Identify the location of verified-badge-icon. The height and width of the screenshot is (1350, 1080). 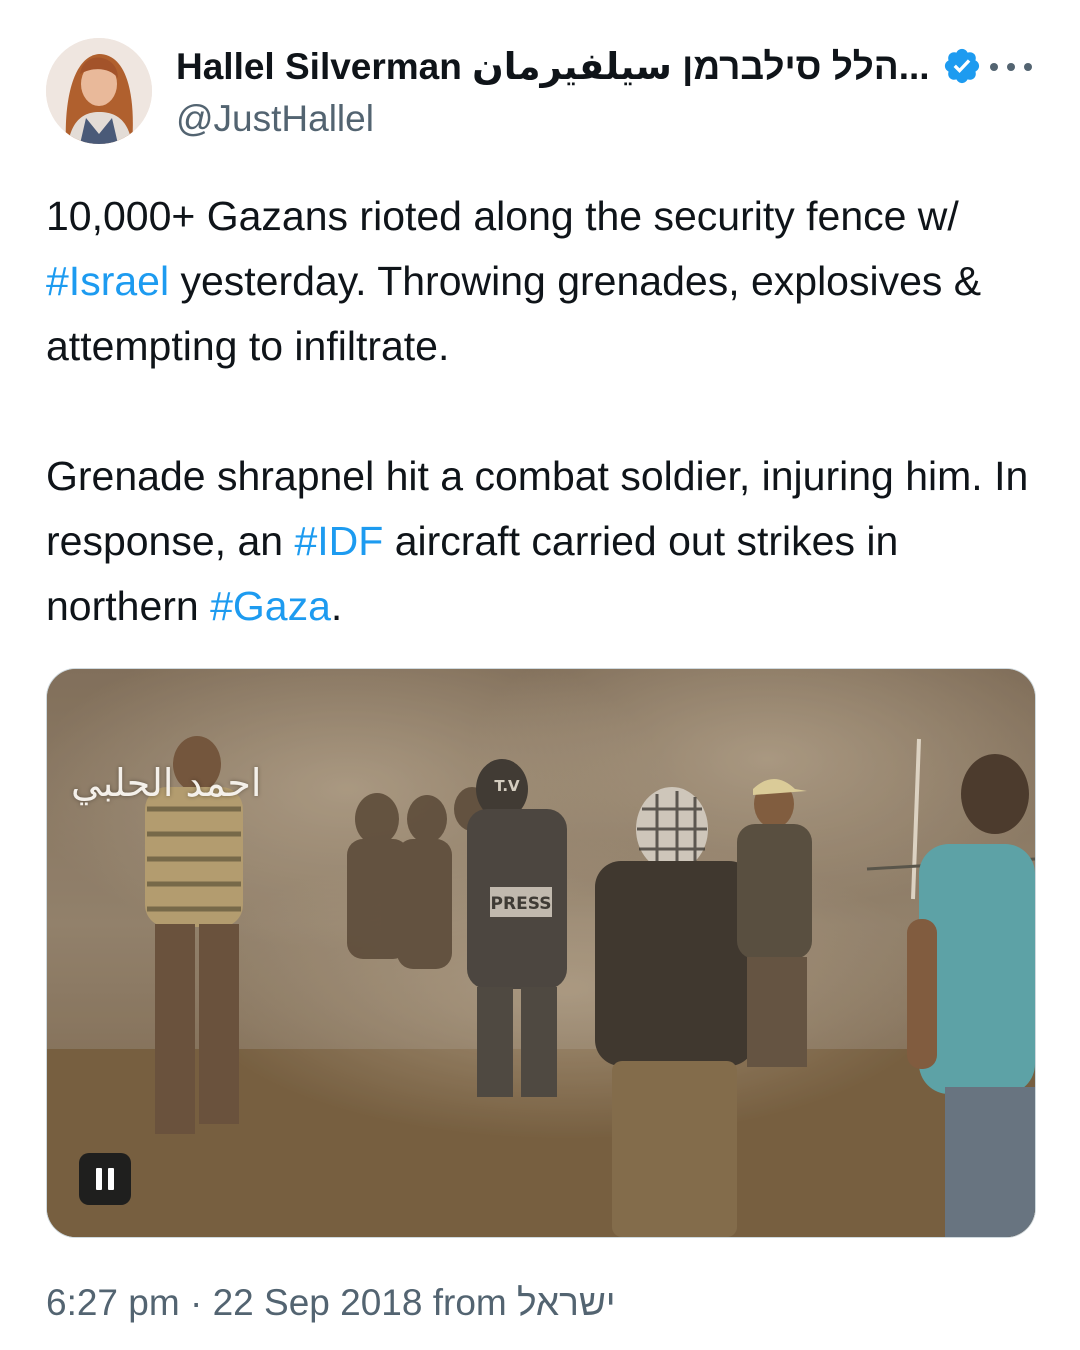
(961, 66).